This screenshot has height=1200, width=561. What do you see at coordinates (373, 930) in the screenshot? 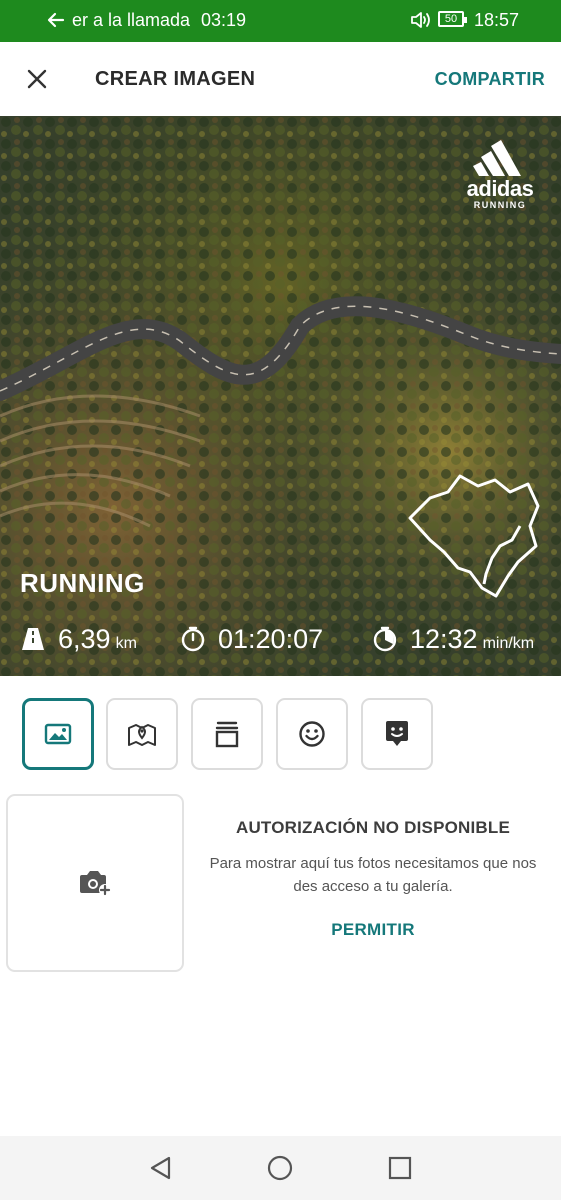
I see `allow-button: PERMITIR` at bounding box center [373, 930].